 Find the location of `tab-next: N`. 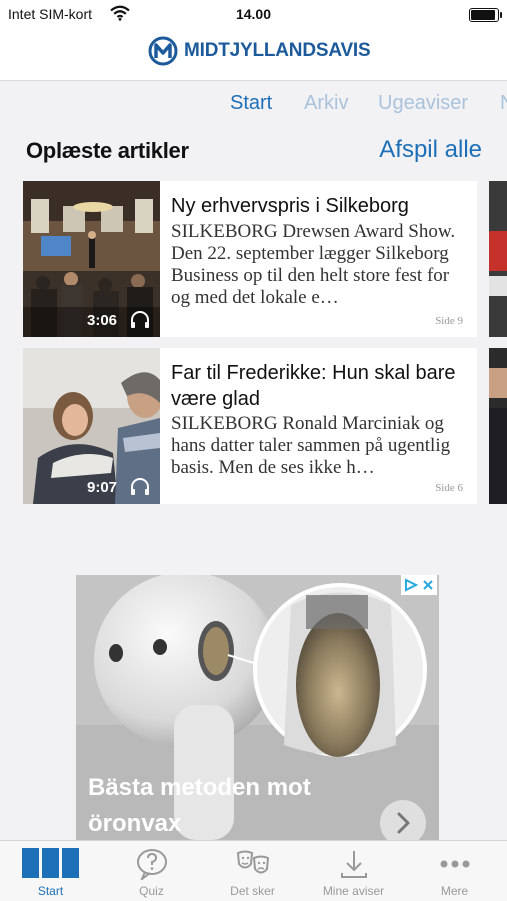

tab-next: N is located at coordinates (503, 103).